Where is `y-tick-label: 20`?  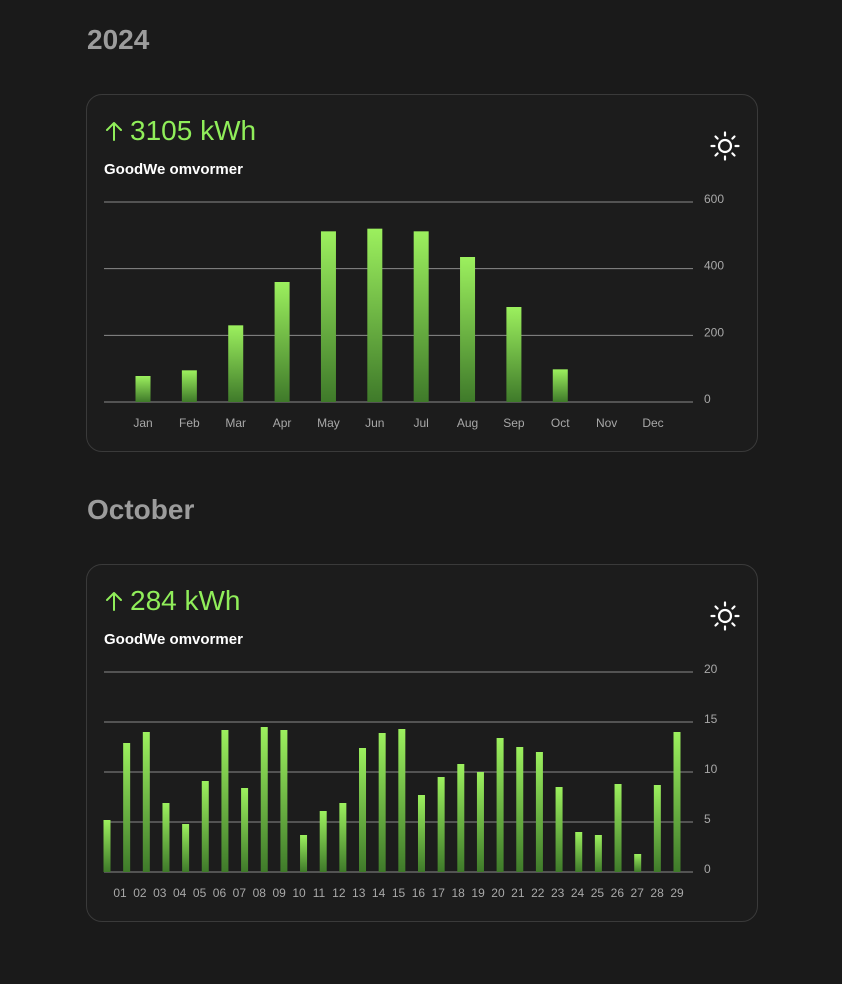 y-tick-label: 20 is located at coordinates (711, 669).